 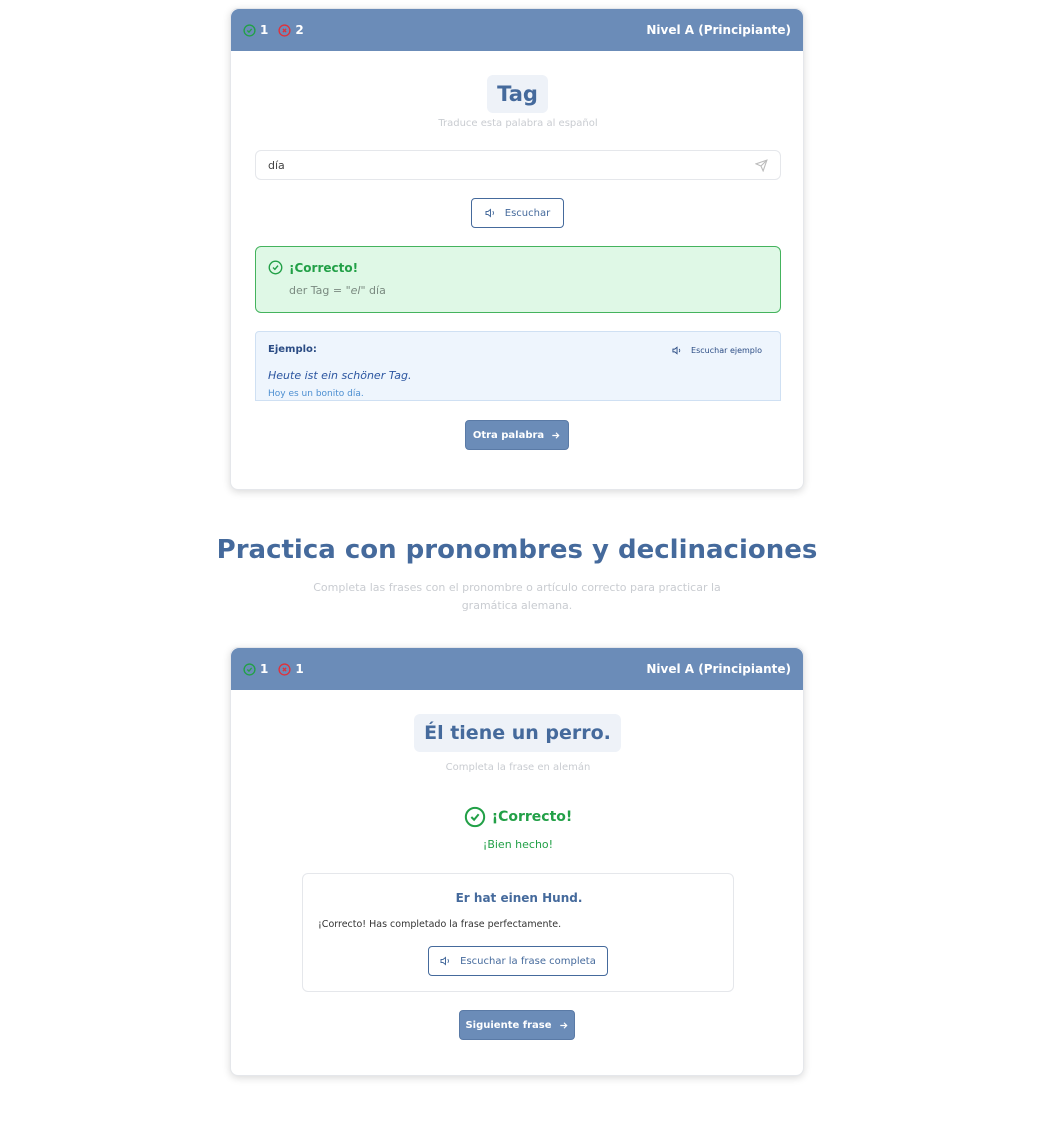 What do you see at coordinates (519, 898) in the screenshot?
I see `answer-sentence: Er hat einen Hund.` at bounding box center [519, 898].